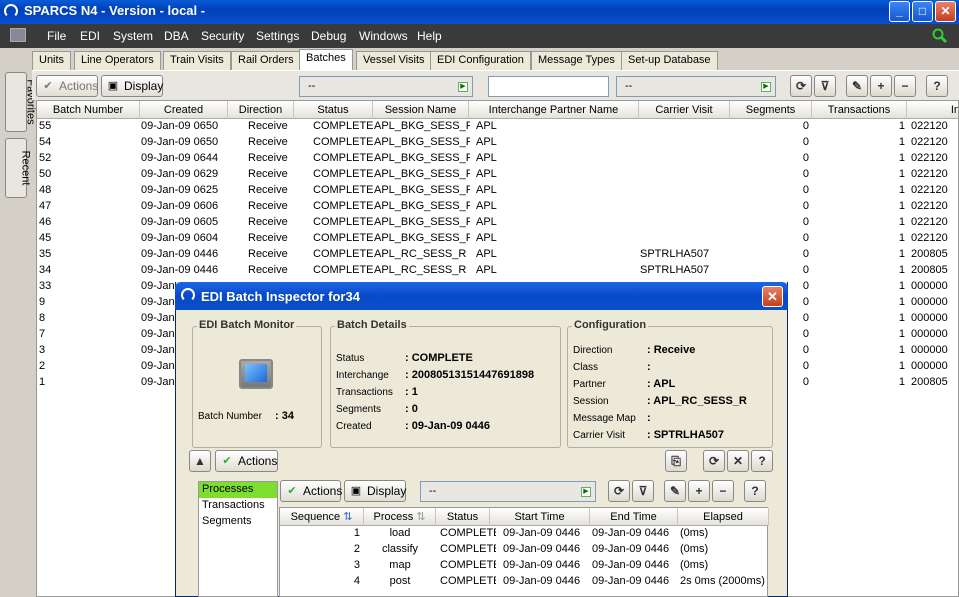  Describe the element at coordinates (469, 375) in the screenshot. I see `detail-value: : 20080513151447691898` at that location.